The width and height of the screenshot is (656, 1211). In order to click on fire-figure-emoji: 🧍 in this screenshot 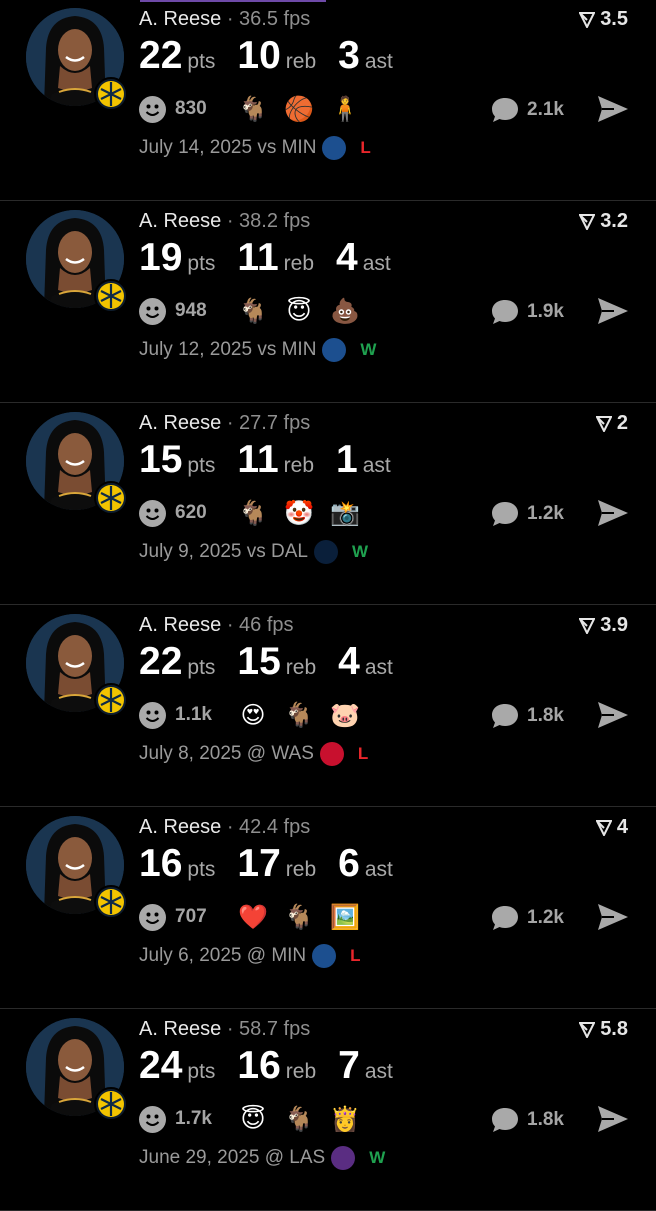, I will do `click(345, 109)`.